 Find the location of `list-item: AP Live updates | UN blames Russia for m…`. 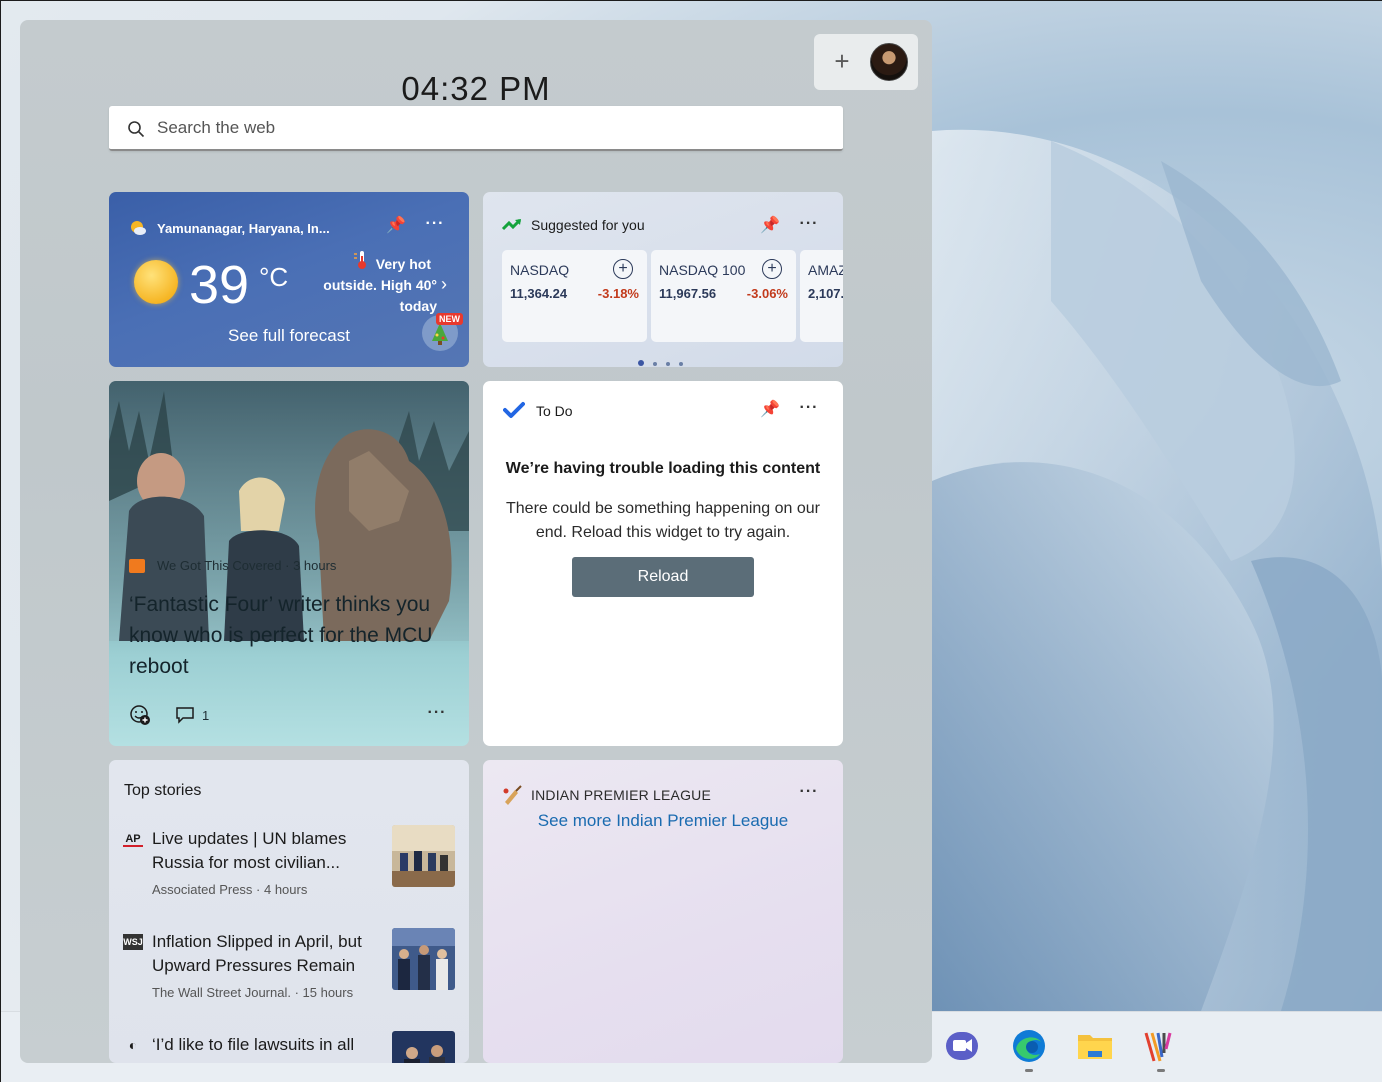

list-item: AP Live updates | UN blames Russia for m… is located at coordinates (289, 876).